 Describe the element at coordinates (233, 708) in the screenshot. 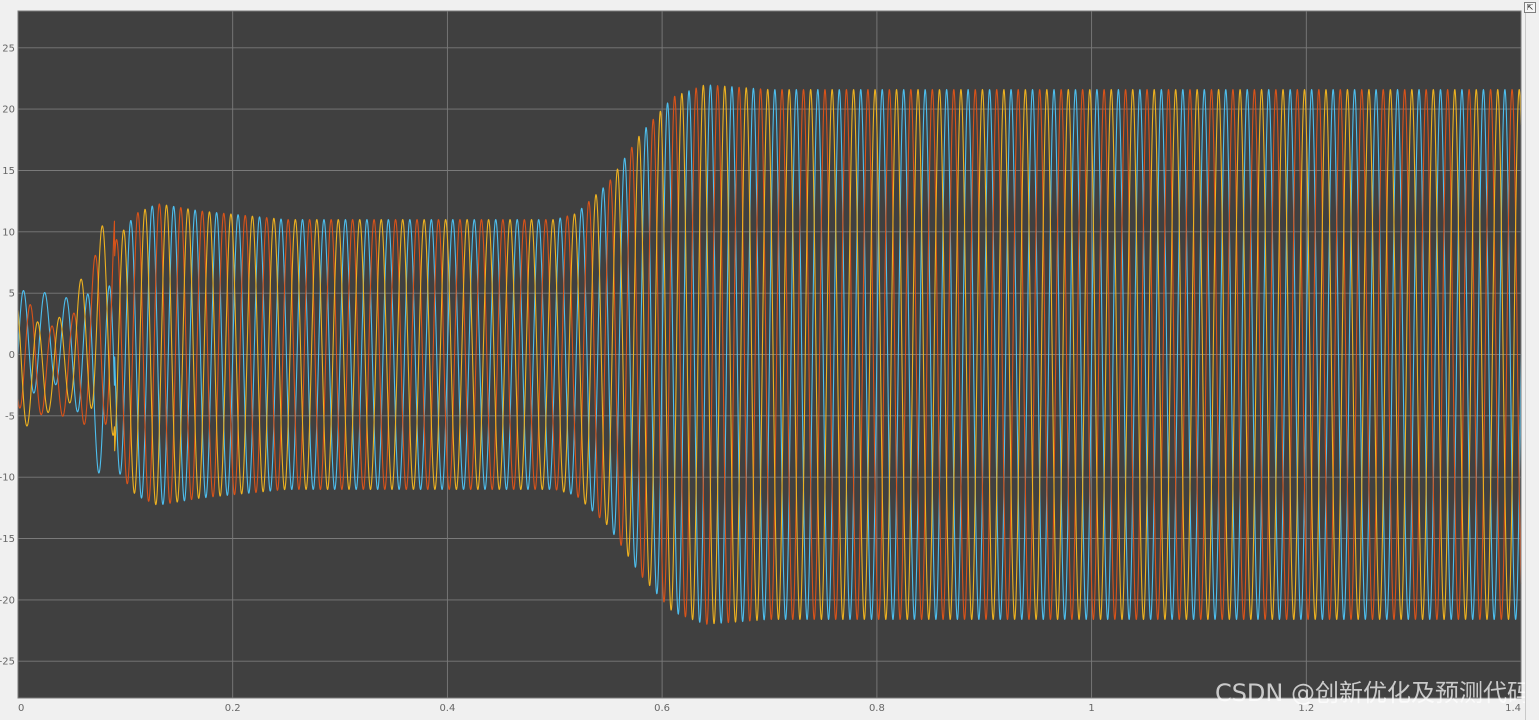

I see `x-tick-label: 0.2` at that location.